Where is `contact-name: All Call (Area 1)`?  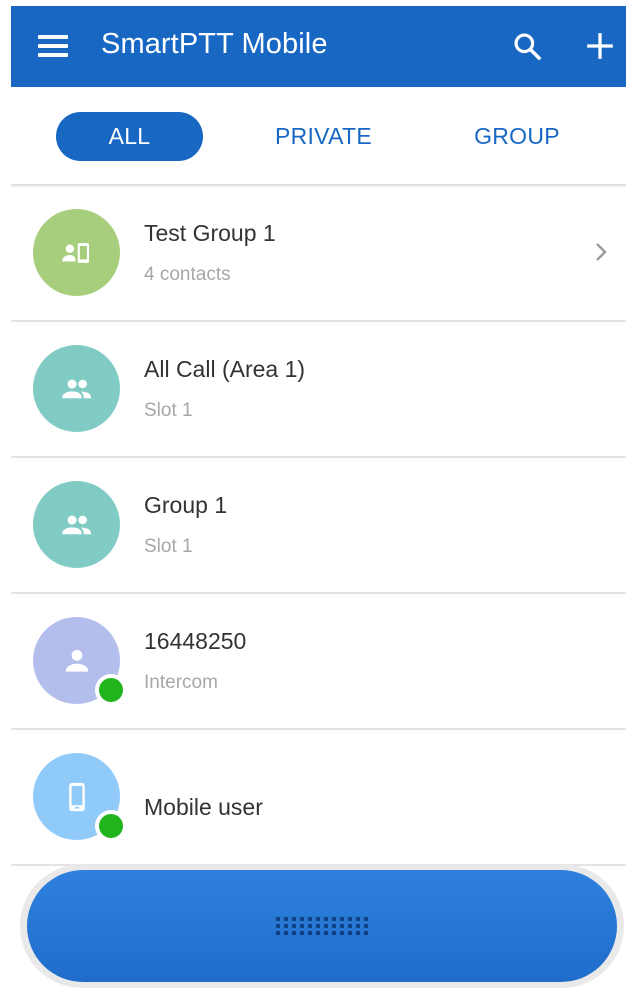 contact-name: All Call (Area 1) is located at coordinates (225, 369).